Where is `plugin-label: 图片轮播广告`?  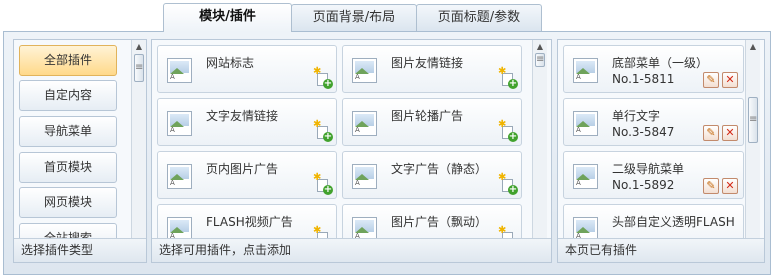
plugin-label: 图片轮播广告 is located at coordinates (427, 116).